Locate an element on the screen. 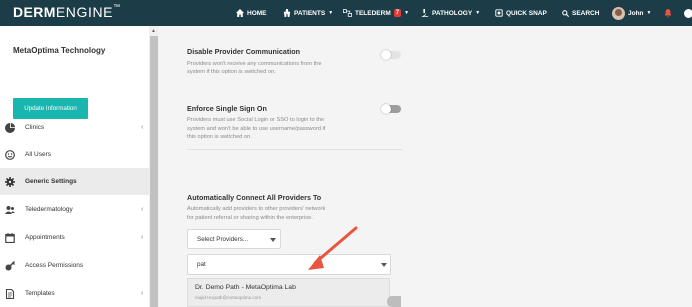 Image resolution: width=692 pixels, height=307 pixels. annotation-arrow-icon is located at coordinates (333, 248).